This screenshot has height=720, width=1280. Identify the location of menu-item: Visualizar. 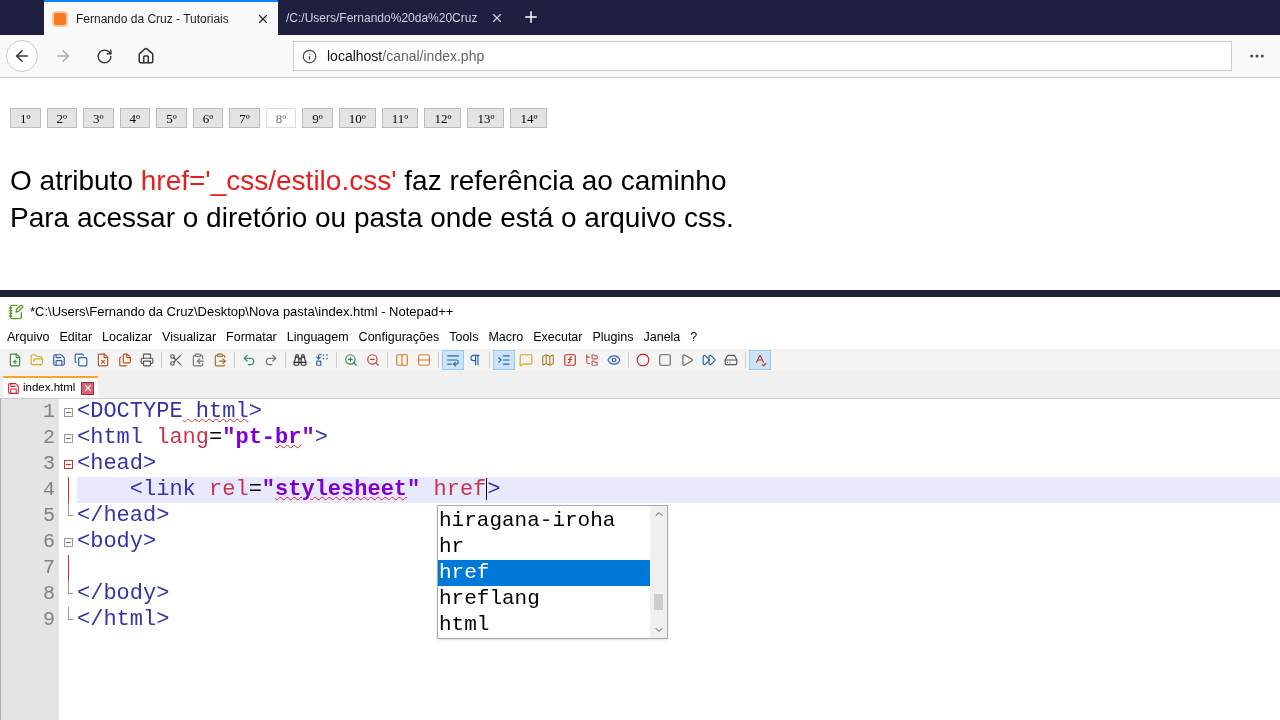
(189, 337).